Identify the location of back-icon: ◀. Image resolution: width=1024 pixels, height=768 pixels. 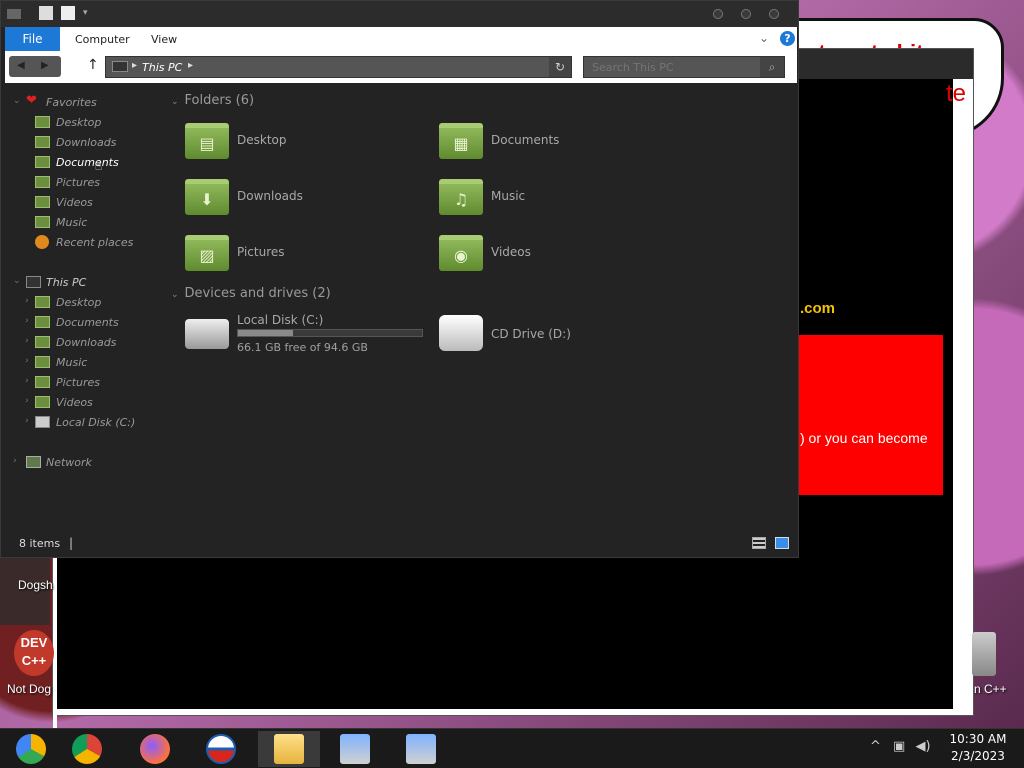
(21, 65).